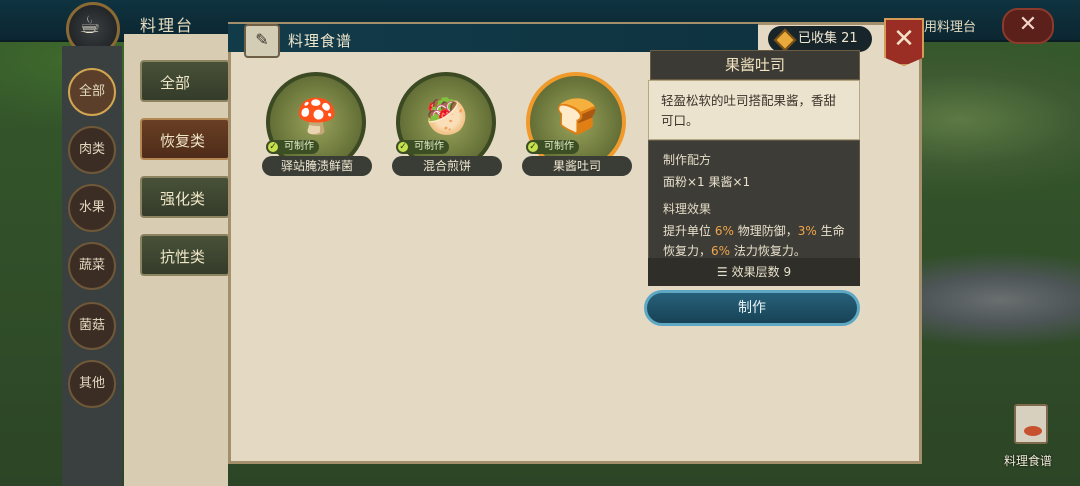 This screenshot has height=486, width=1080. Describe the element at coordinates (185, 81) in the screenshot. I see `tab-all: 全部` at that location.